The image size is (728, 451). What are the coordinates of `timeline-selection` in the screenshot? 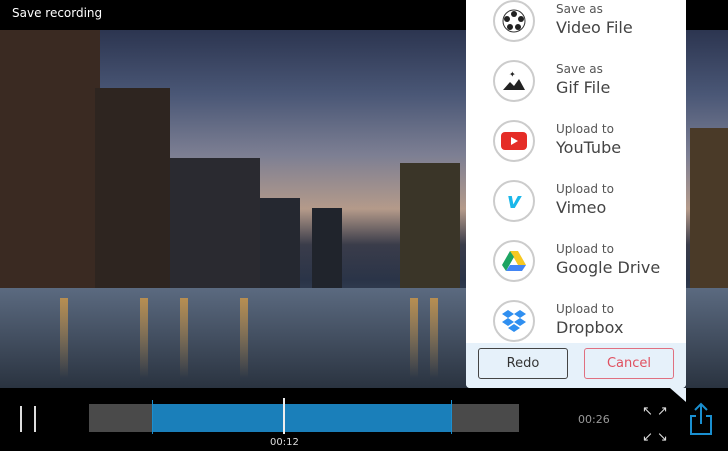 It's located at (302, 418).